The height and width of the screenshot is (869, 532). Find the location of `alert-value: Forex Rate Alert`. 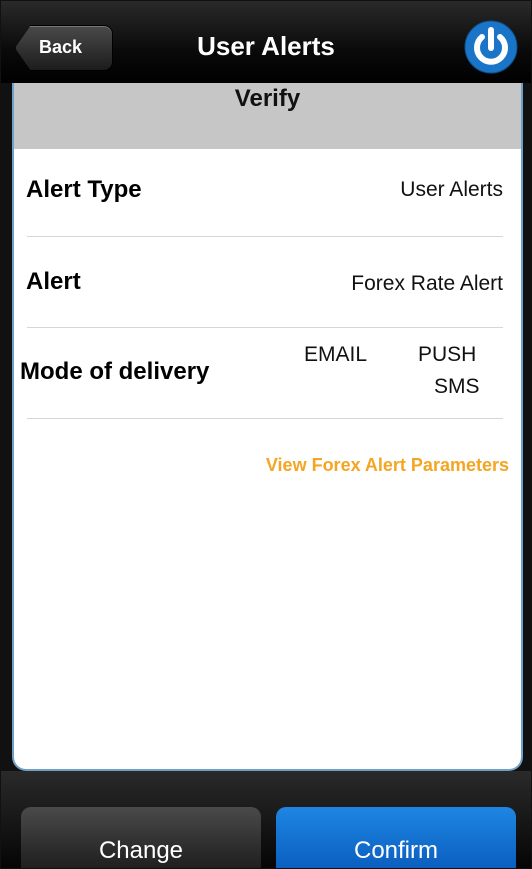

alert-value: Forex Rate Alert is located at coordinates (427, 283).